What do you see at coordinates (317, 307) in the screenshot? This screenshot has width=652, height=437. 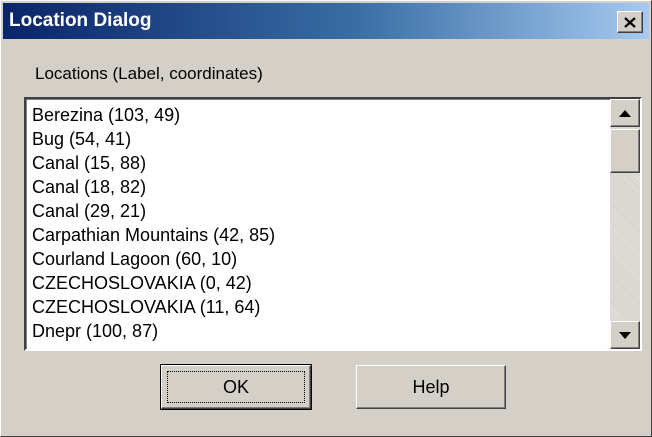 I see `list-item: CZECHOSLOVAKIA (11, 64)` at bounding box center [317, 307].